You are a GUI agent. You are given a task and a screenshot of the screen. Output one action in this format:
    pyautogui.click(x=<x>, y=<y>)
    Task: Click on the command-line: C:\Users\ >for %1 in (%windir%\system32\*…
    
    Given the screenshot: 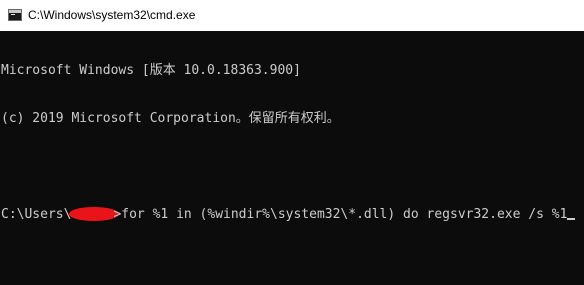 What is the action you would take?
    pyautogui.click(x=292, y=215)
    